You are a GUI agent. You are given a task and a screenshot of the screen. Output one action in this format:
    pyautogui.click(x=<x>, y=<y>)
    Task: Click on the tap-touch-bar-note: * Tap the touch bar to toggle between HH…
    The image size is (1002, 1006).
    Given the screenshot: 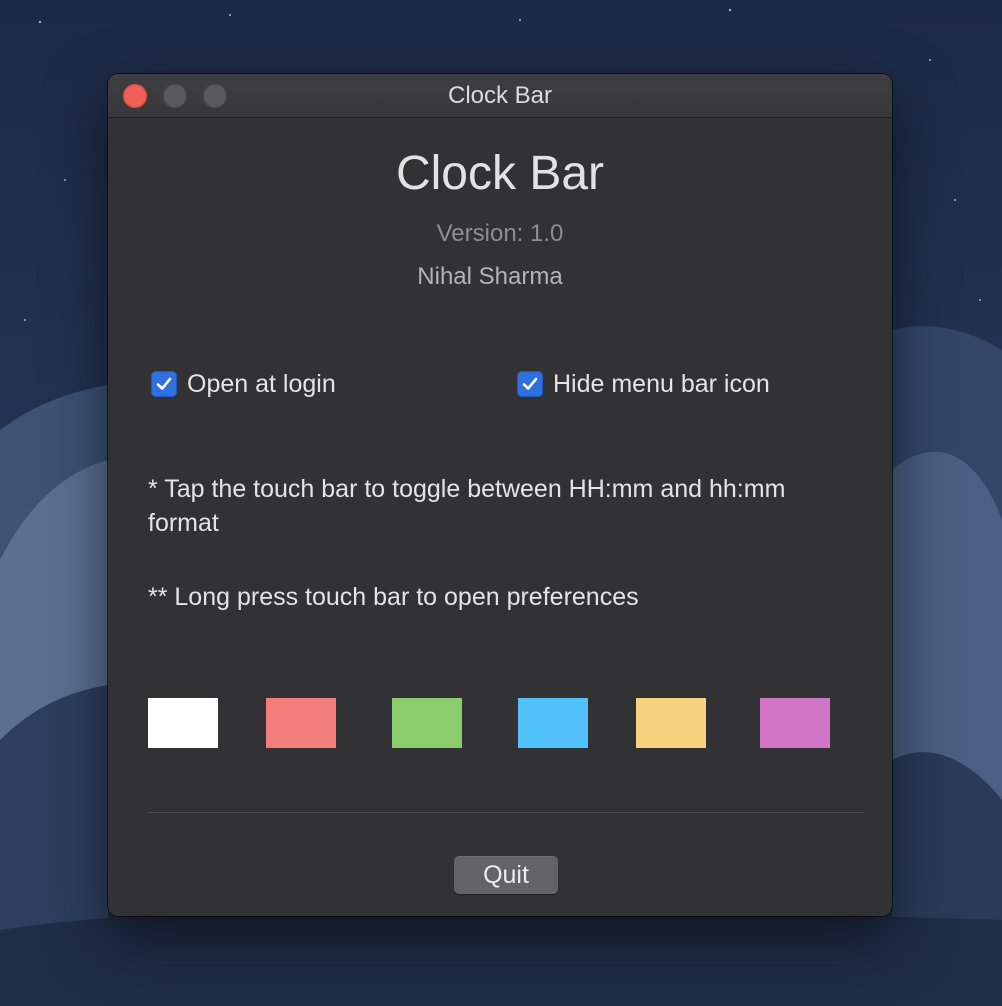 What is the action you would take?
    pyautogui.click(x=467, y=506)
    